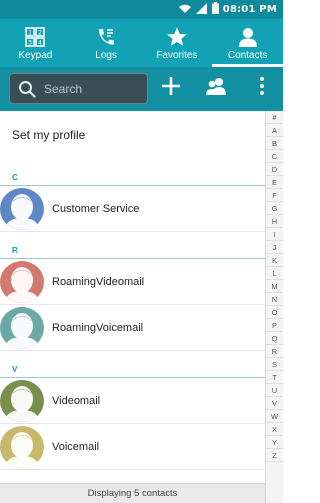 This screenshot has height=503, width=320. I want to click on signal-icon, so click(201, 9).